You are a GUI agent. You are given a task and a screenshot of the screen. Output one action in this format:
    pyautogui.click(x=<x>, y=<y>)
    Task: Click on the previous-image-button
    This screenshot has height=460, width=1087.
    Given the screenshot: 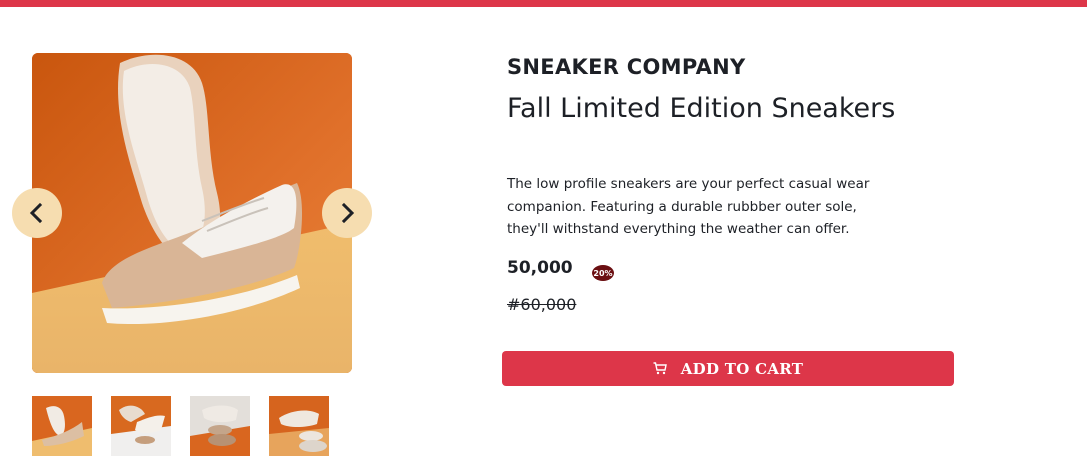 What is the action you would take?
    pyautogui.click(x=37, y=213)
    